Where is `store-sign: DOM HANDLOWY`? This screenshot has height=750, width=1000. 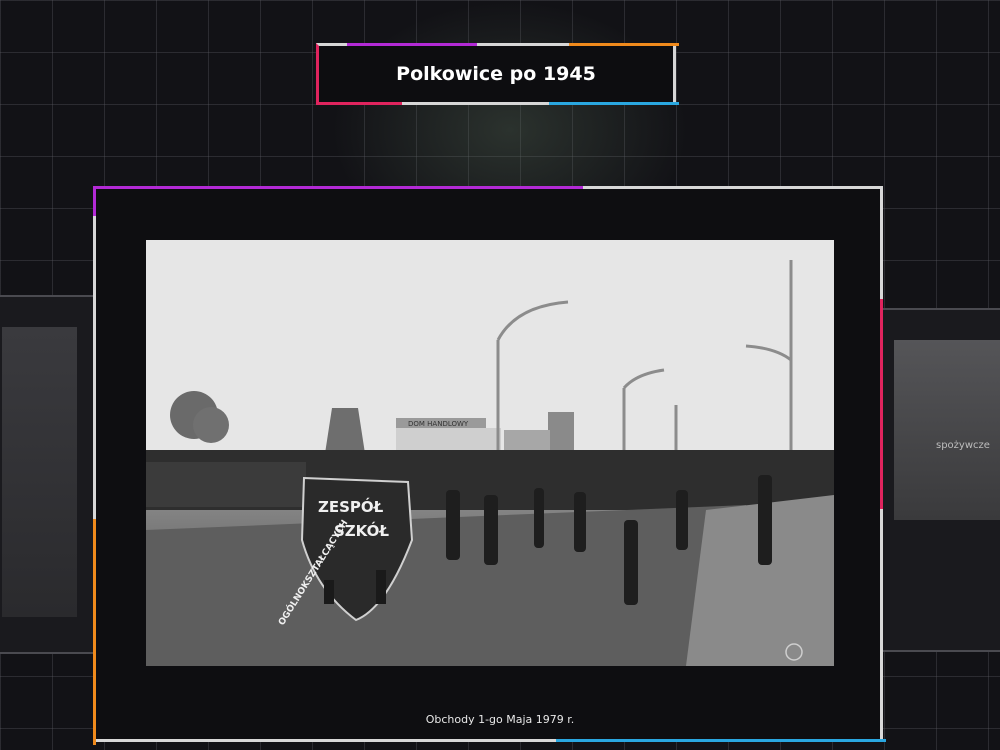
store-sign: DOM HANDLOWY is located at coordinates (438, 424).